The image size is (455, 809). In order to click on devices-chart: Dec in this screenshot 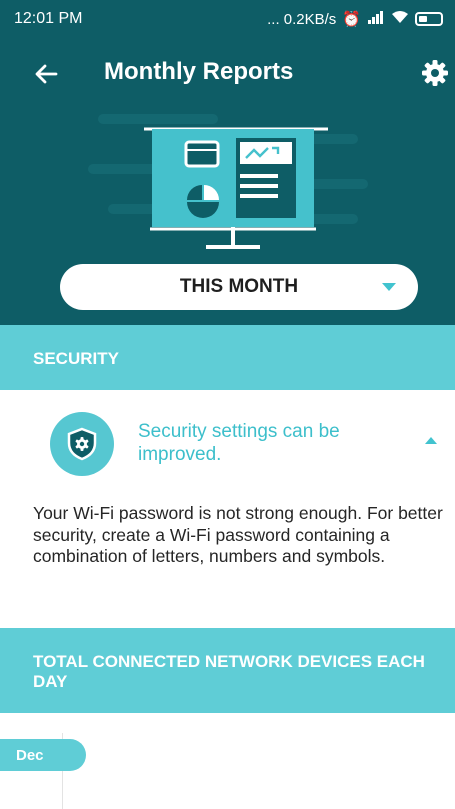, I will do `click(227, 761)`.